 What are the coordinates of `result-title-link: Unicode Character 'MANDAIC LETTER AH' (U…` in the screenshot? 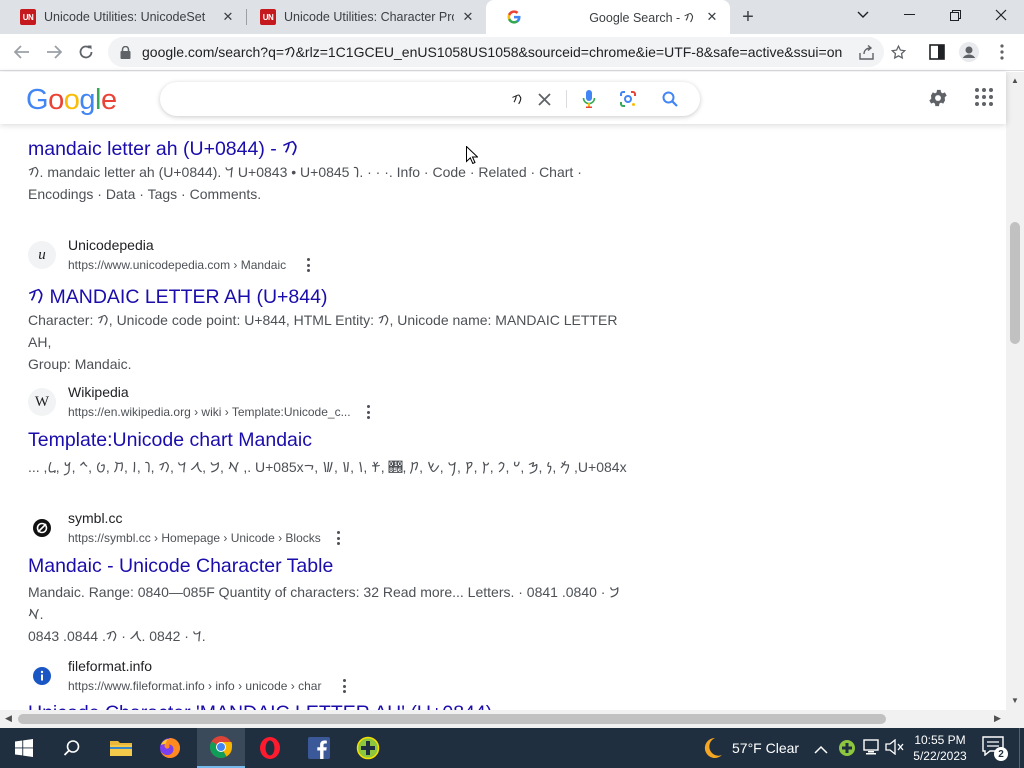 It's located at (260, 706).